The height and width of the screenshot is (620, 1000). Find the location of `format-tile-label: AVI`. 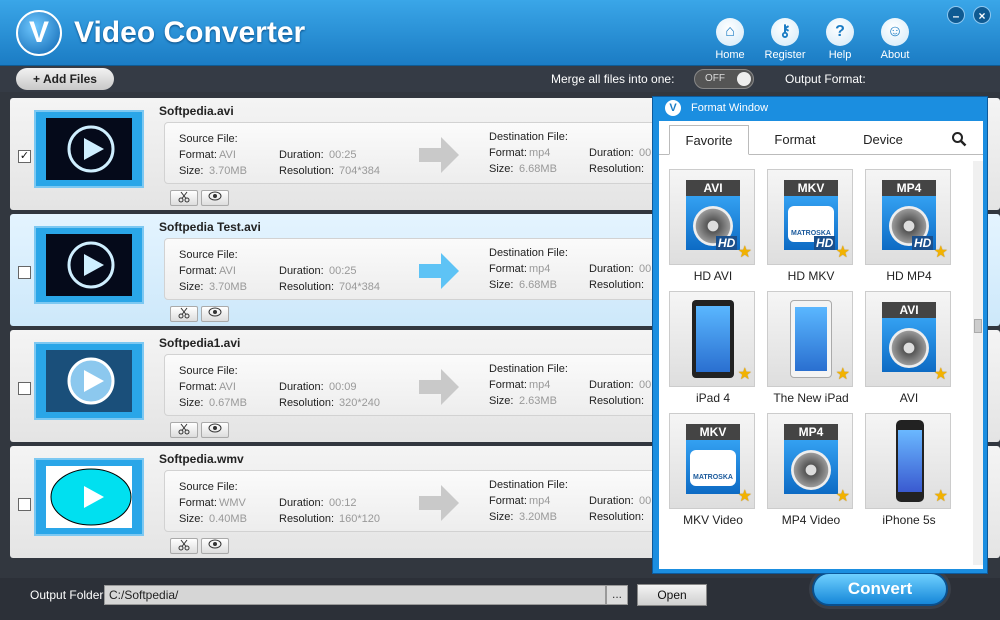

format-tile-label: AVI is located at coordinates (909, 398).